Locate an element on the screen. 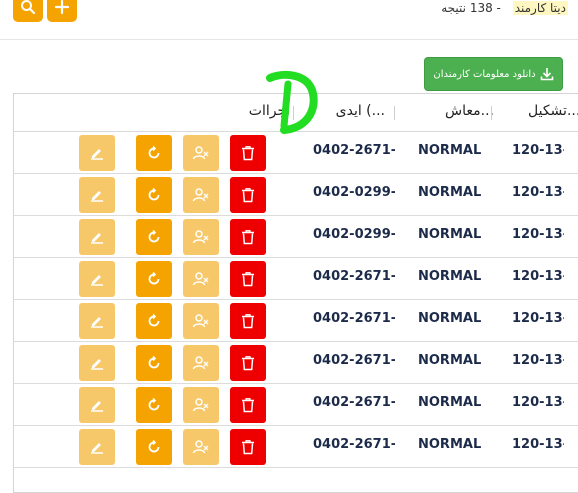 This screenshot has height=493, width=578. cell-id: 0402-2671-59 is located at coordinates (354, 360).